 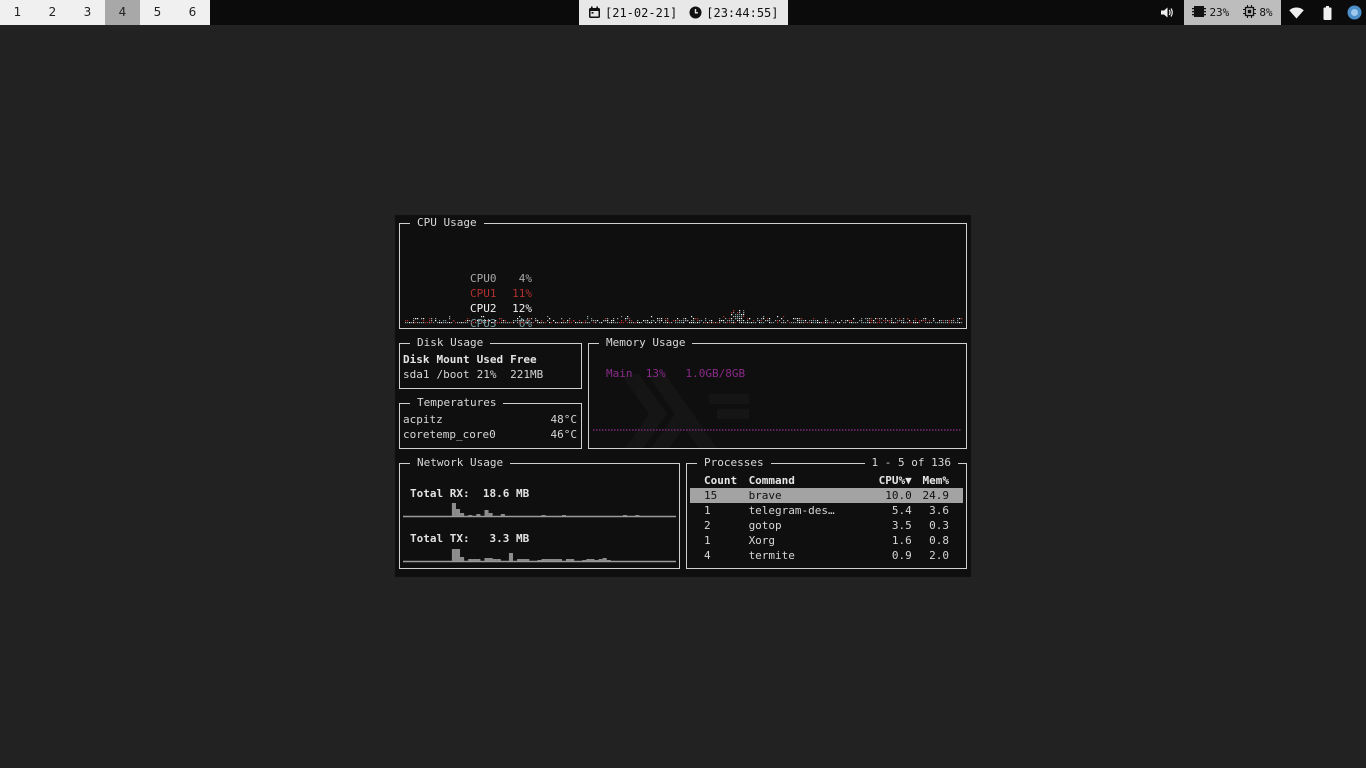 I want to click on system-stats: 23% 8%, so click(x=1232, y=12).